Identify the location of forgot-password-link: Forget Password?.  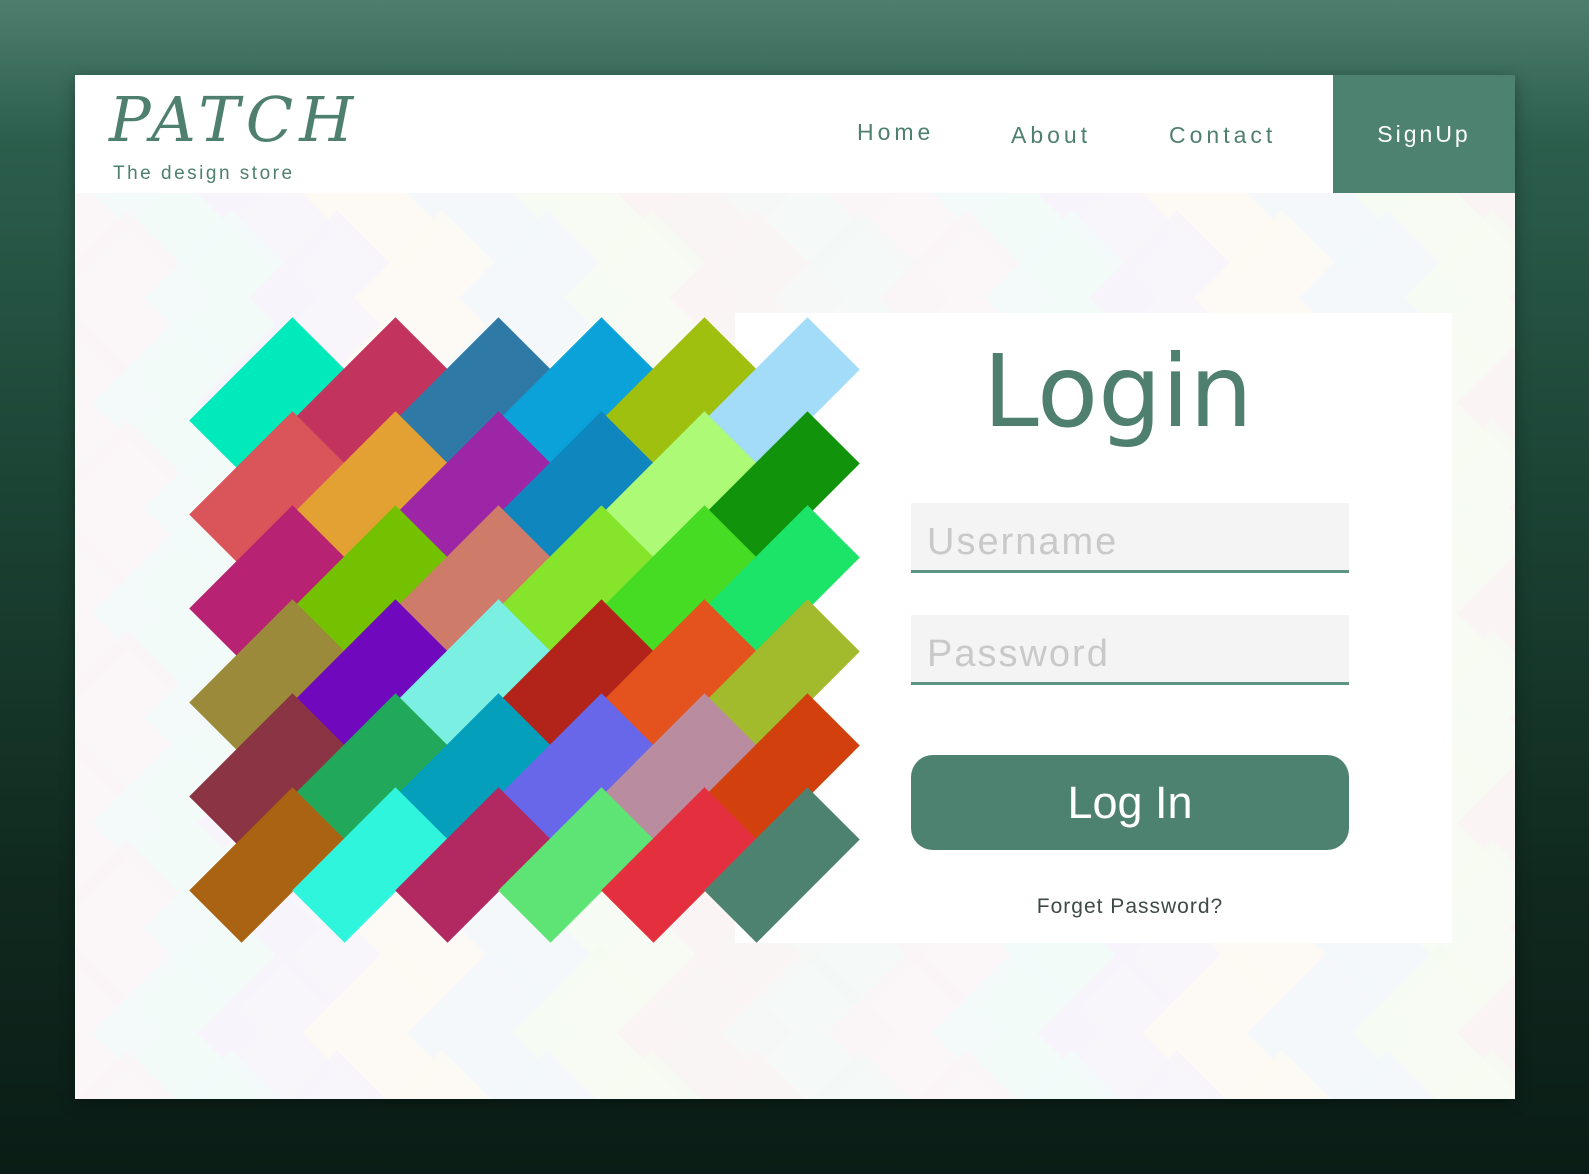
(1130, 907).